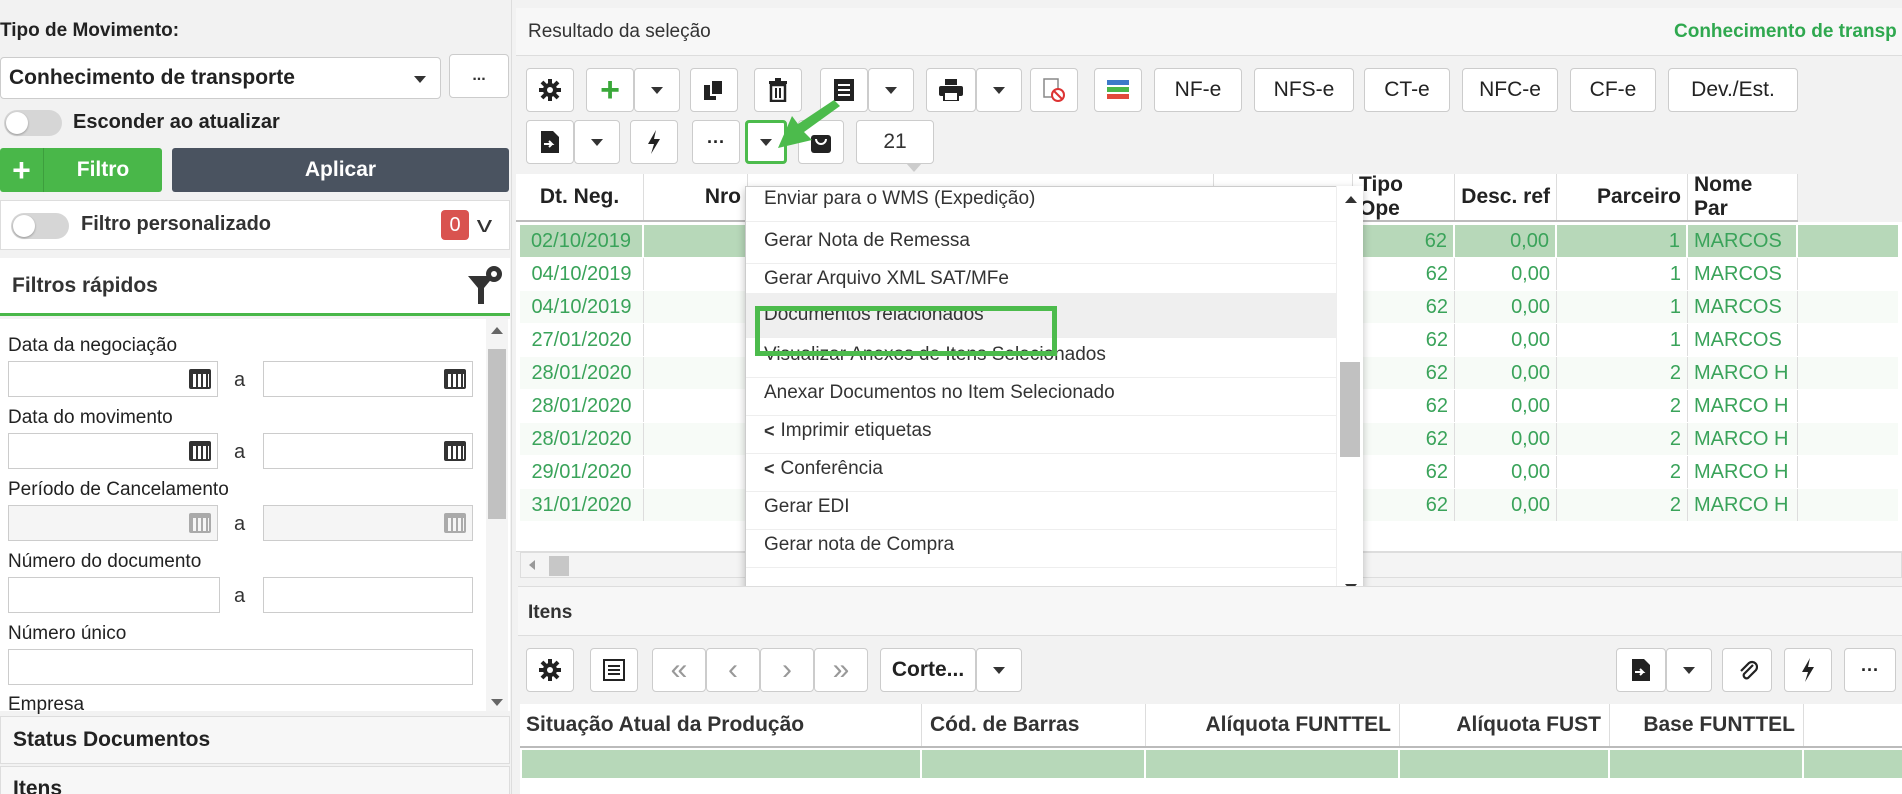 This screenshot has width=1902, height=794. Describe the element at coordinates (550, 670) in the screenshot. I see `itens-settings-button` at that location.